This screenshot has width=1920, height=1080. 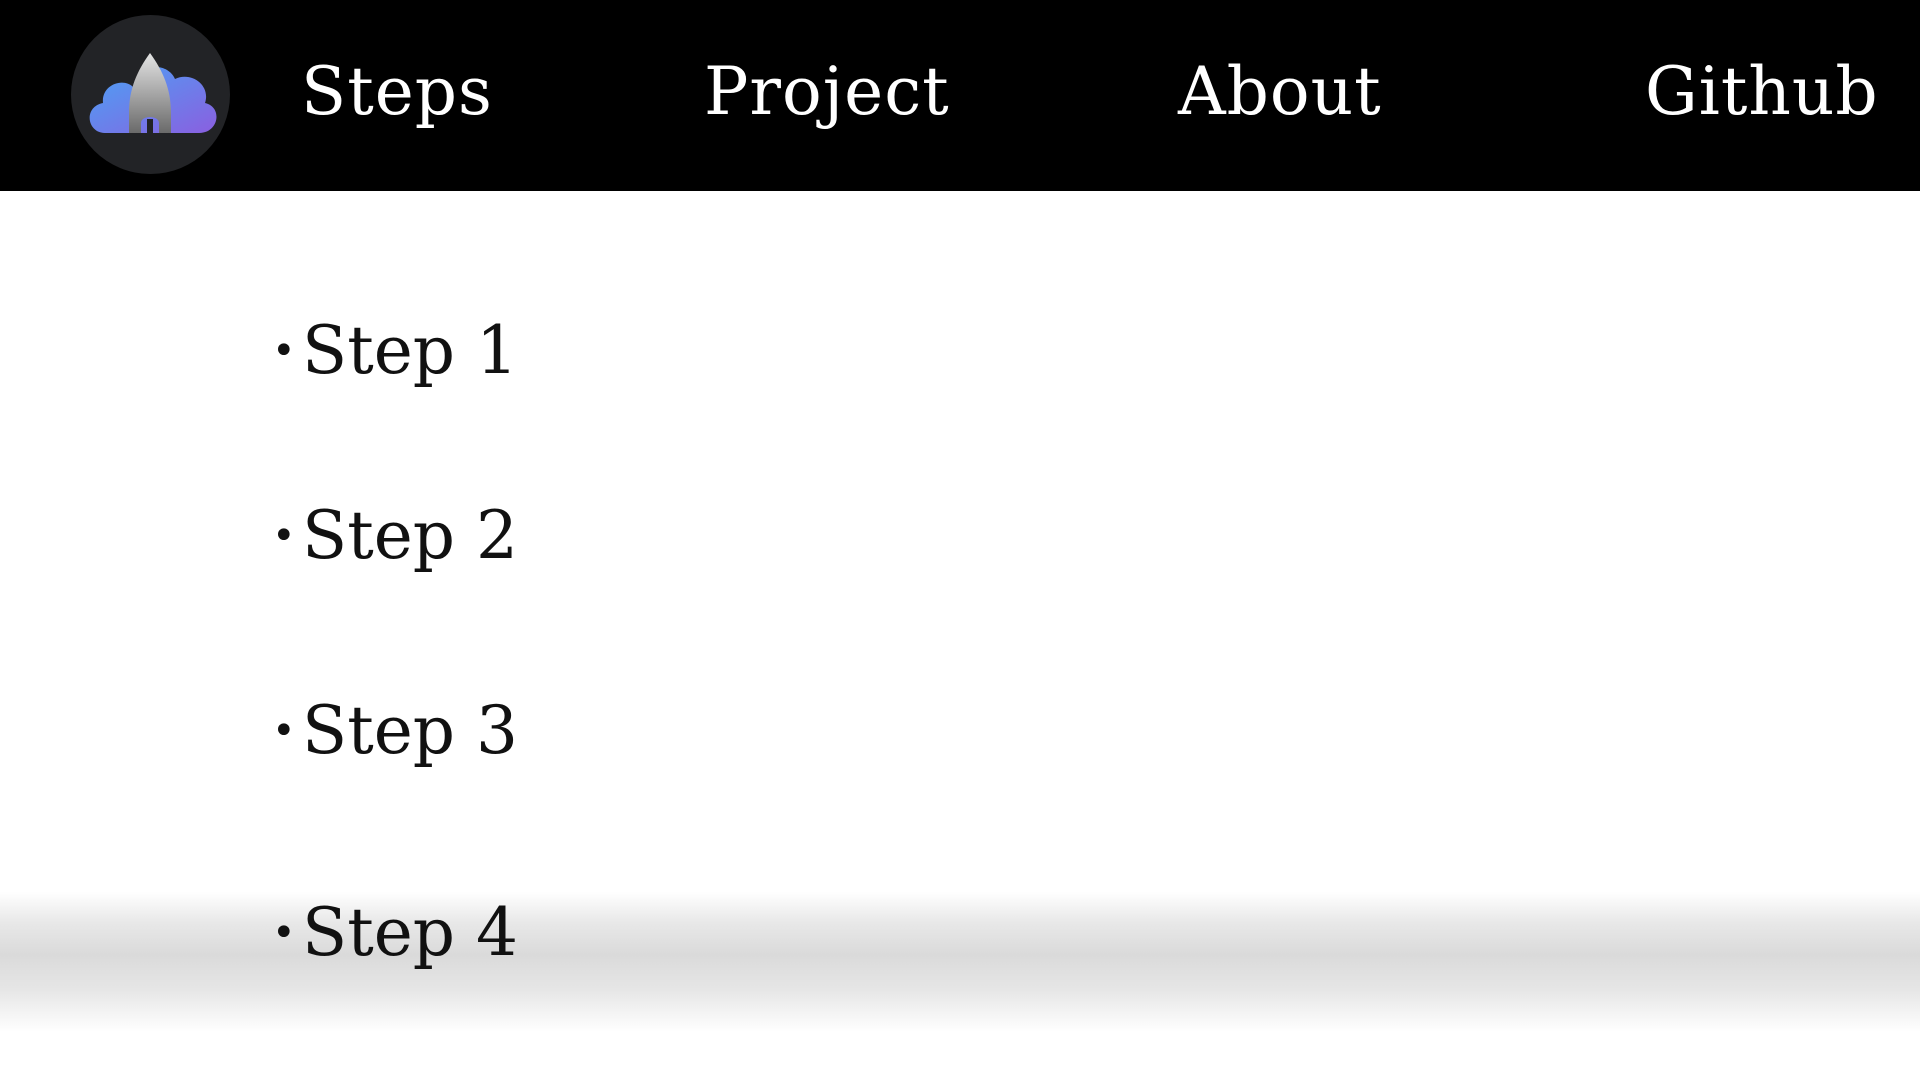 What do you see at coordinates (1280, 92) in the screenshot?
I see `nav-link-about: About` at bounding box center [1280, 92].